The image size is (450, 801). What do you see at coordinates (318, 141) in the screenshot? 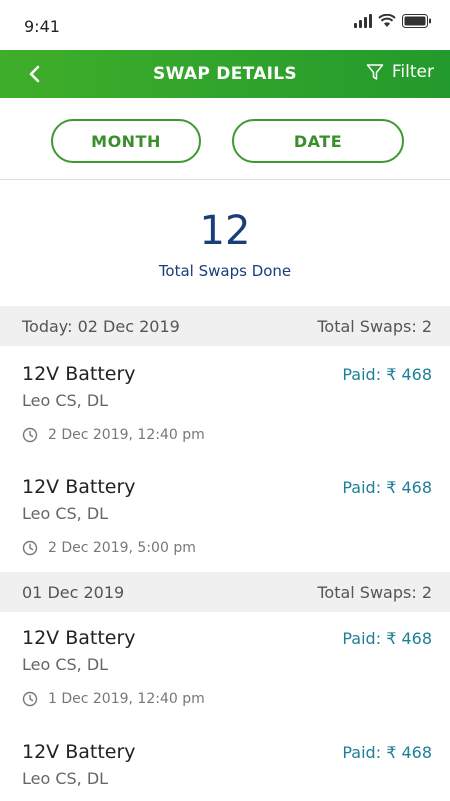
I see `date-button: DATE` at bounding box center [318, 141].